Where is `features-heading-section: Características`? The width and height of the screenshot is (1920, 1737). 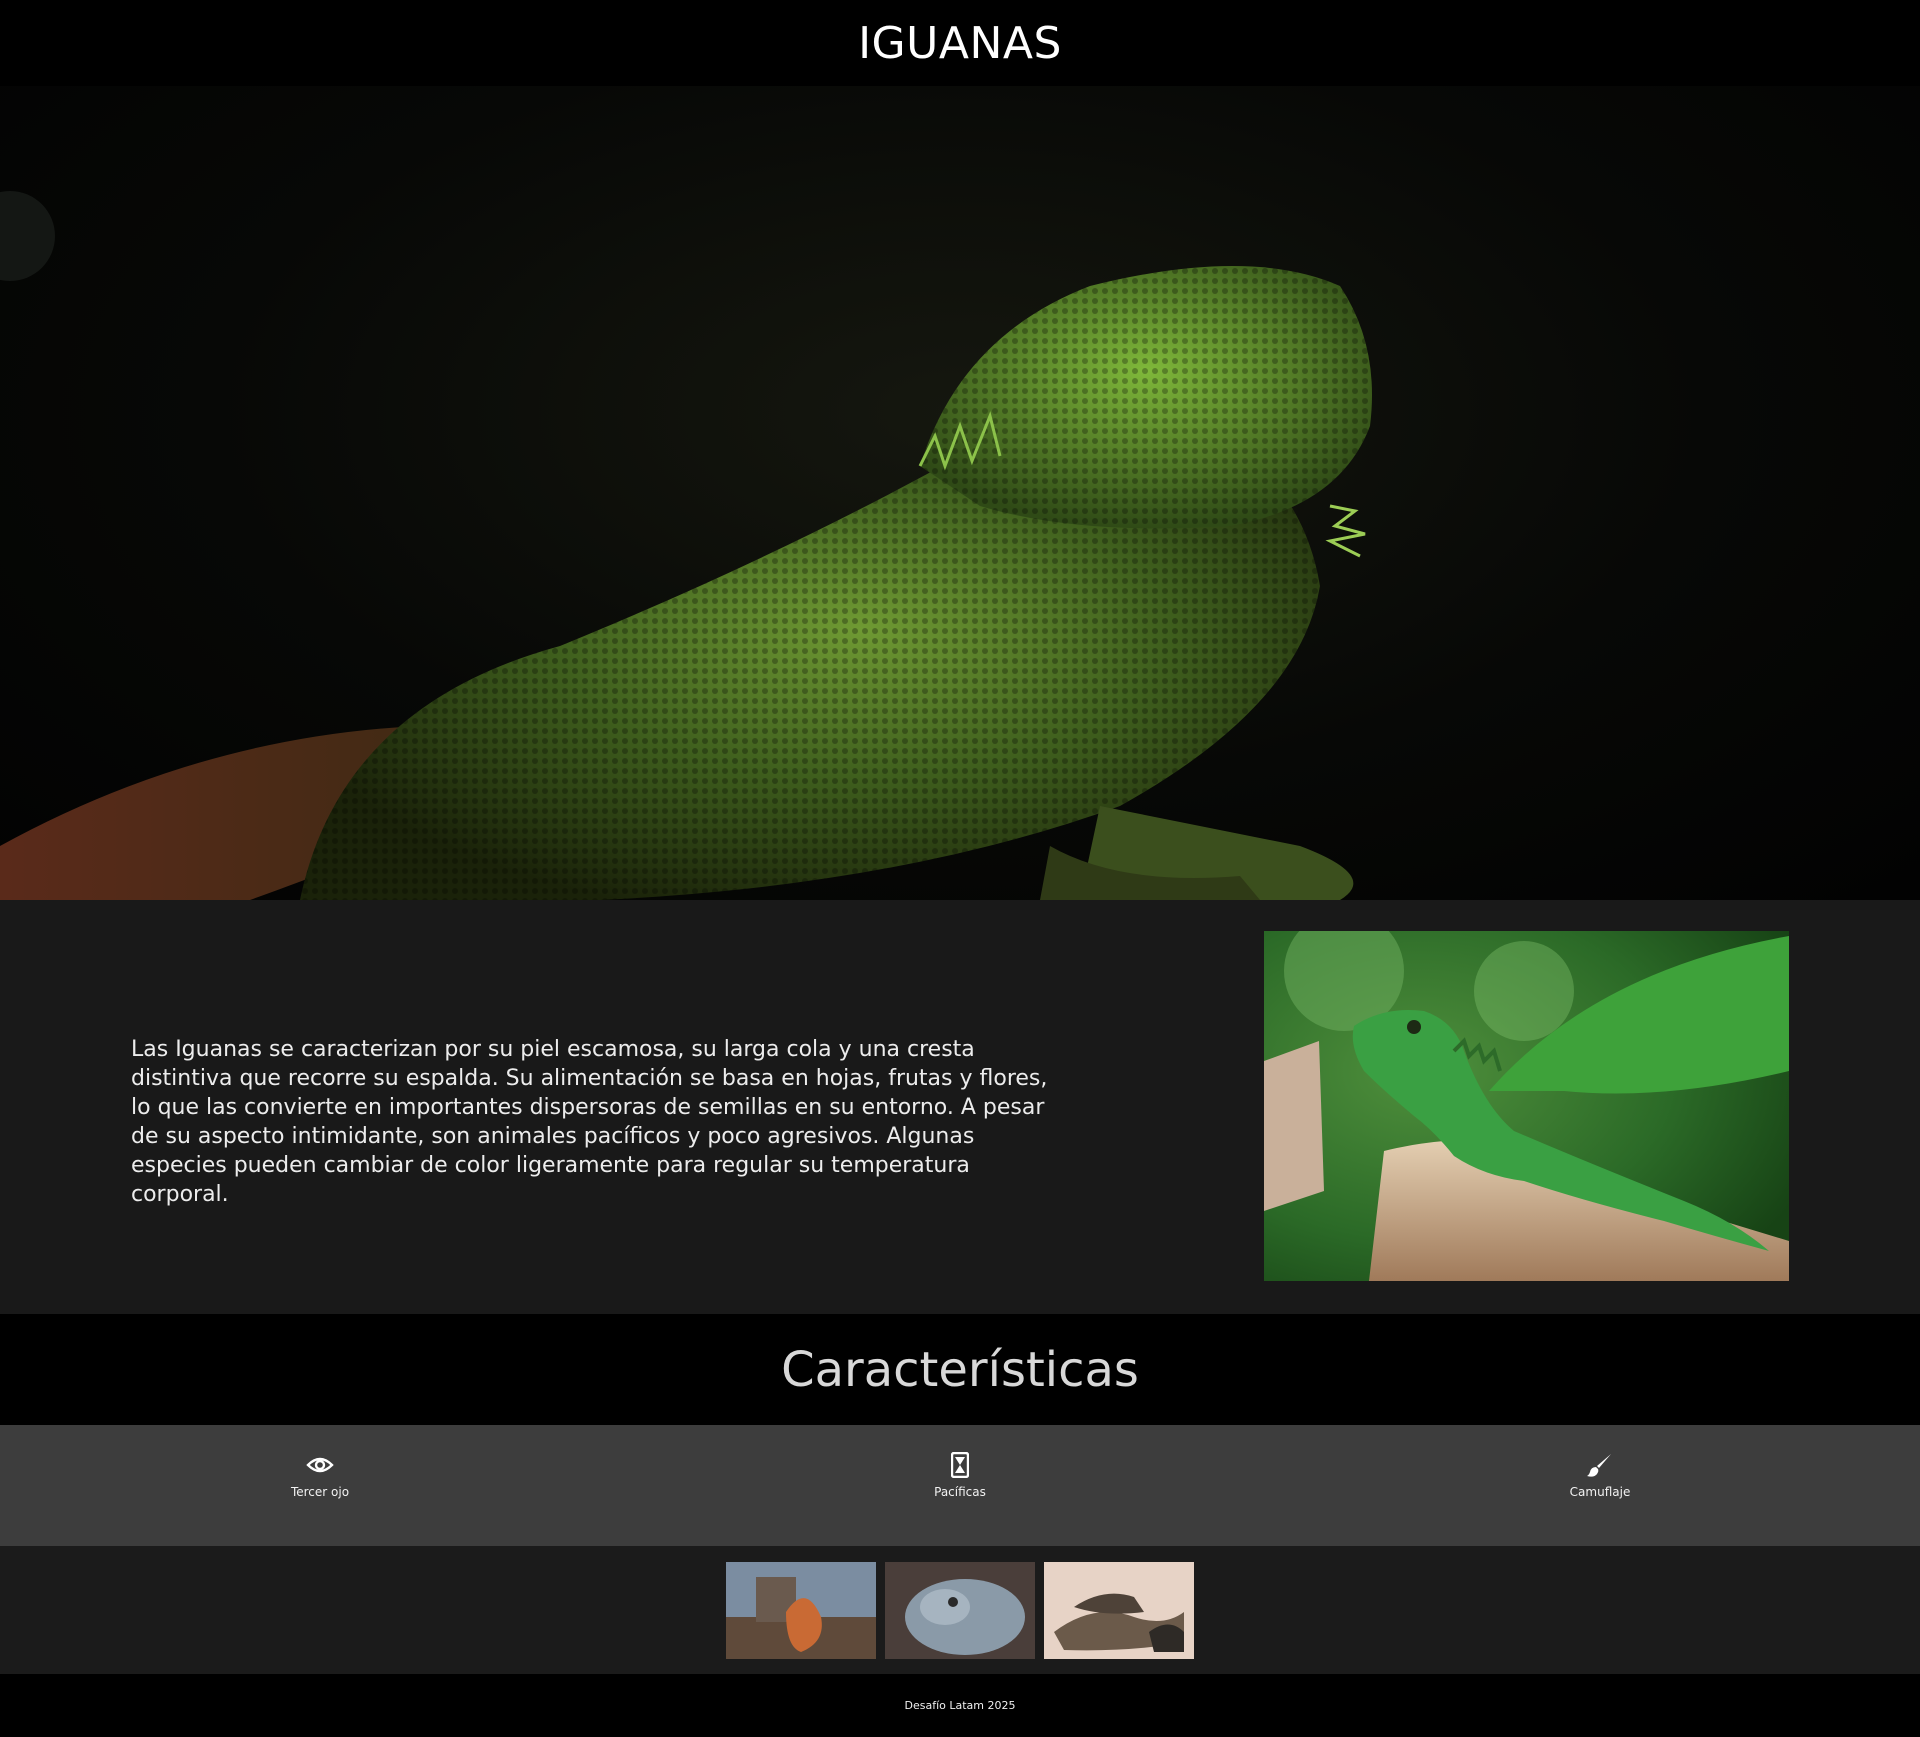
features-heading-section: Características is located at coordinates (960, 1369).